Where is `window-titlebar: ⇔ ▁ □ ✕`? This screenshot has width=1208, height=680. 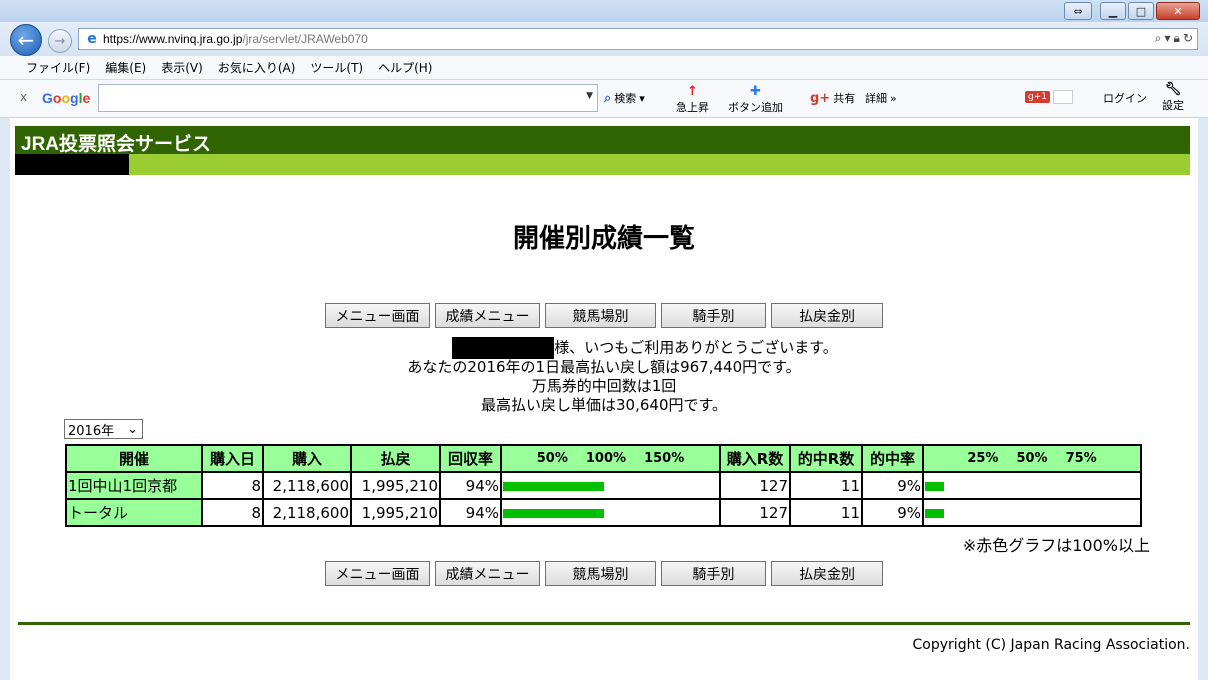
window-titlebar: ⇔ ▁ □ ✕ is located at coordinates (604, 11).